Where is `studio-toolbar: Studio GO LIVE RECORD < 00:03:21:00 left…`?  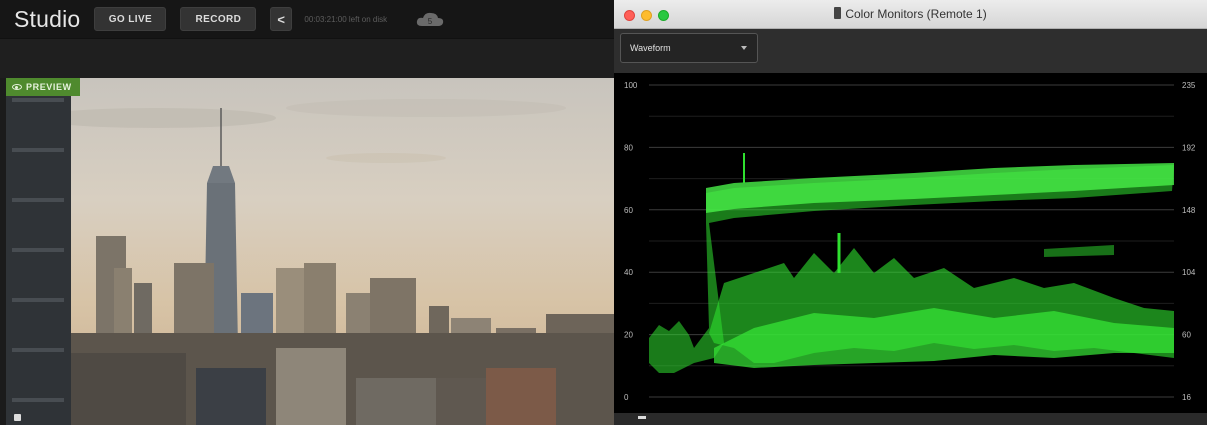
studio-toolbar: Studio GO LIVE RECORD < 00:03:21:00 left… is located at coordinates (307, 19).